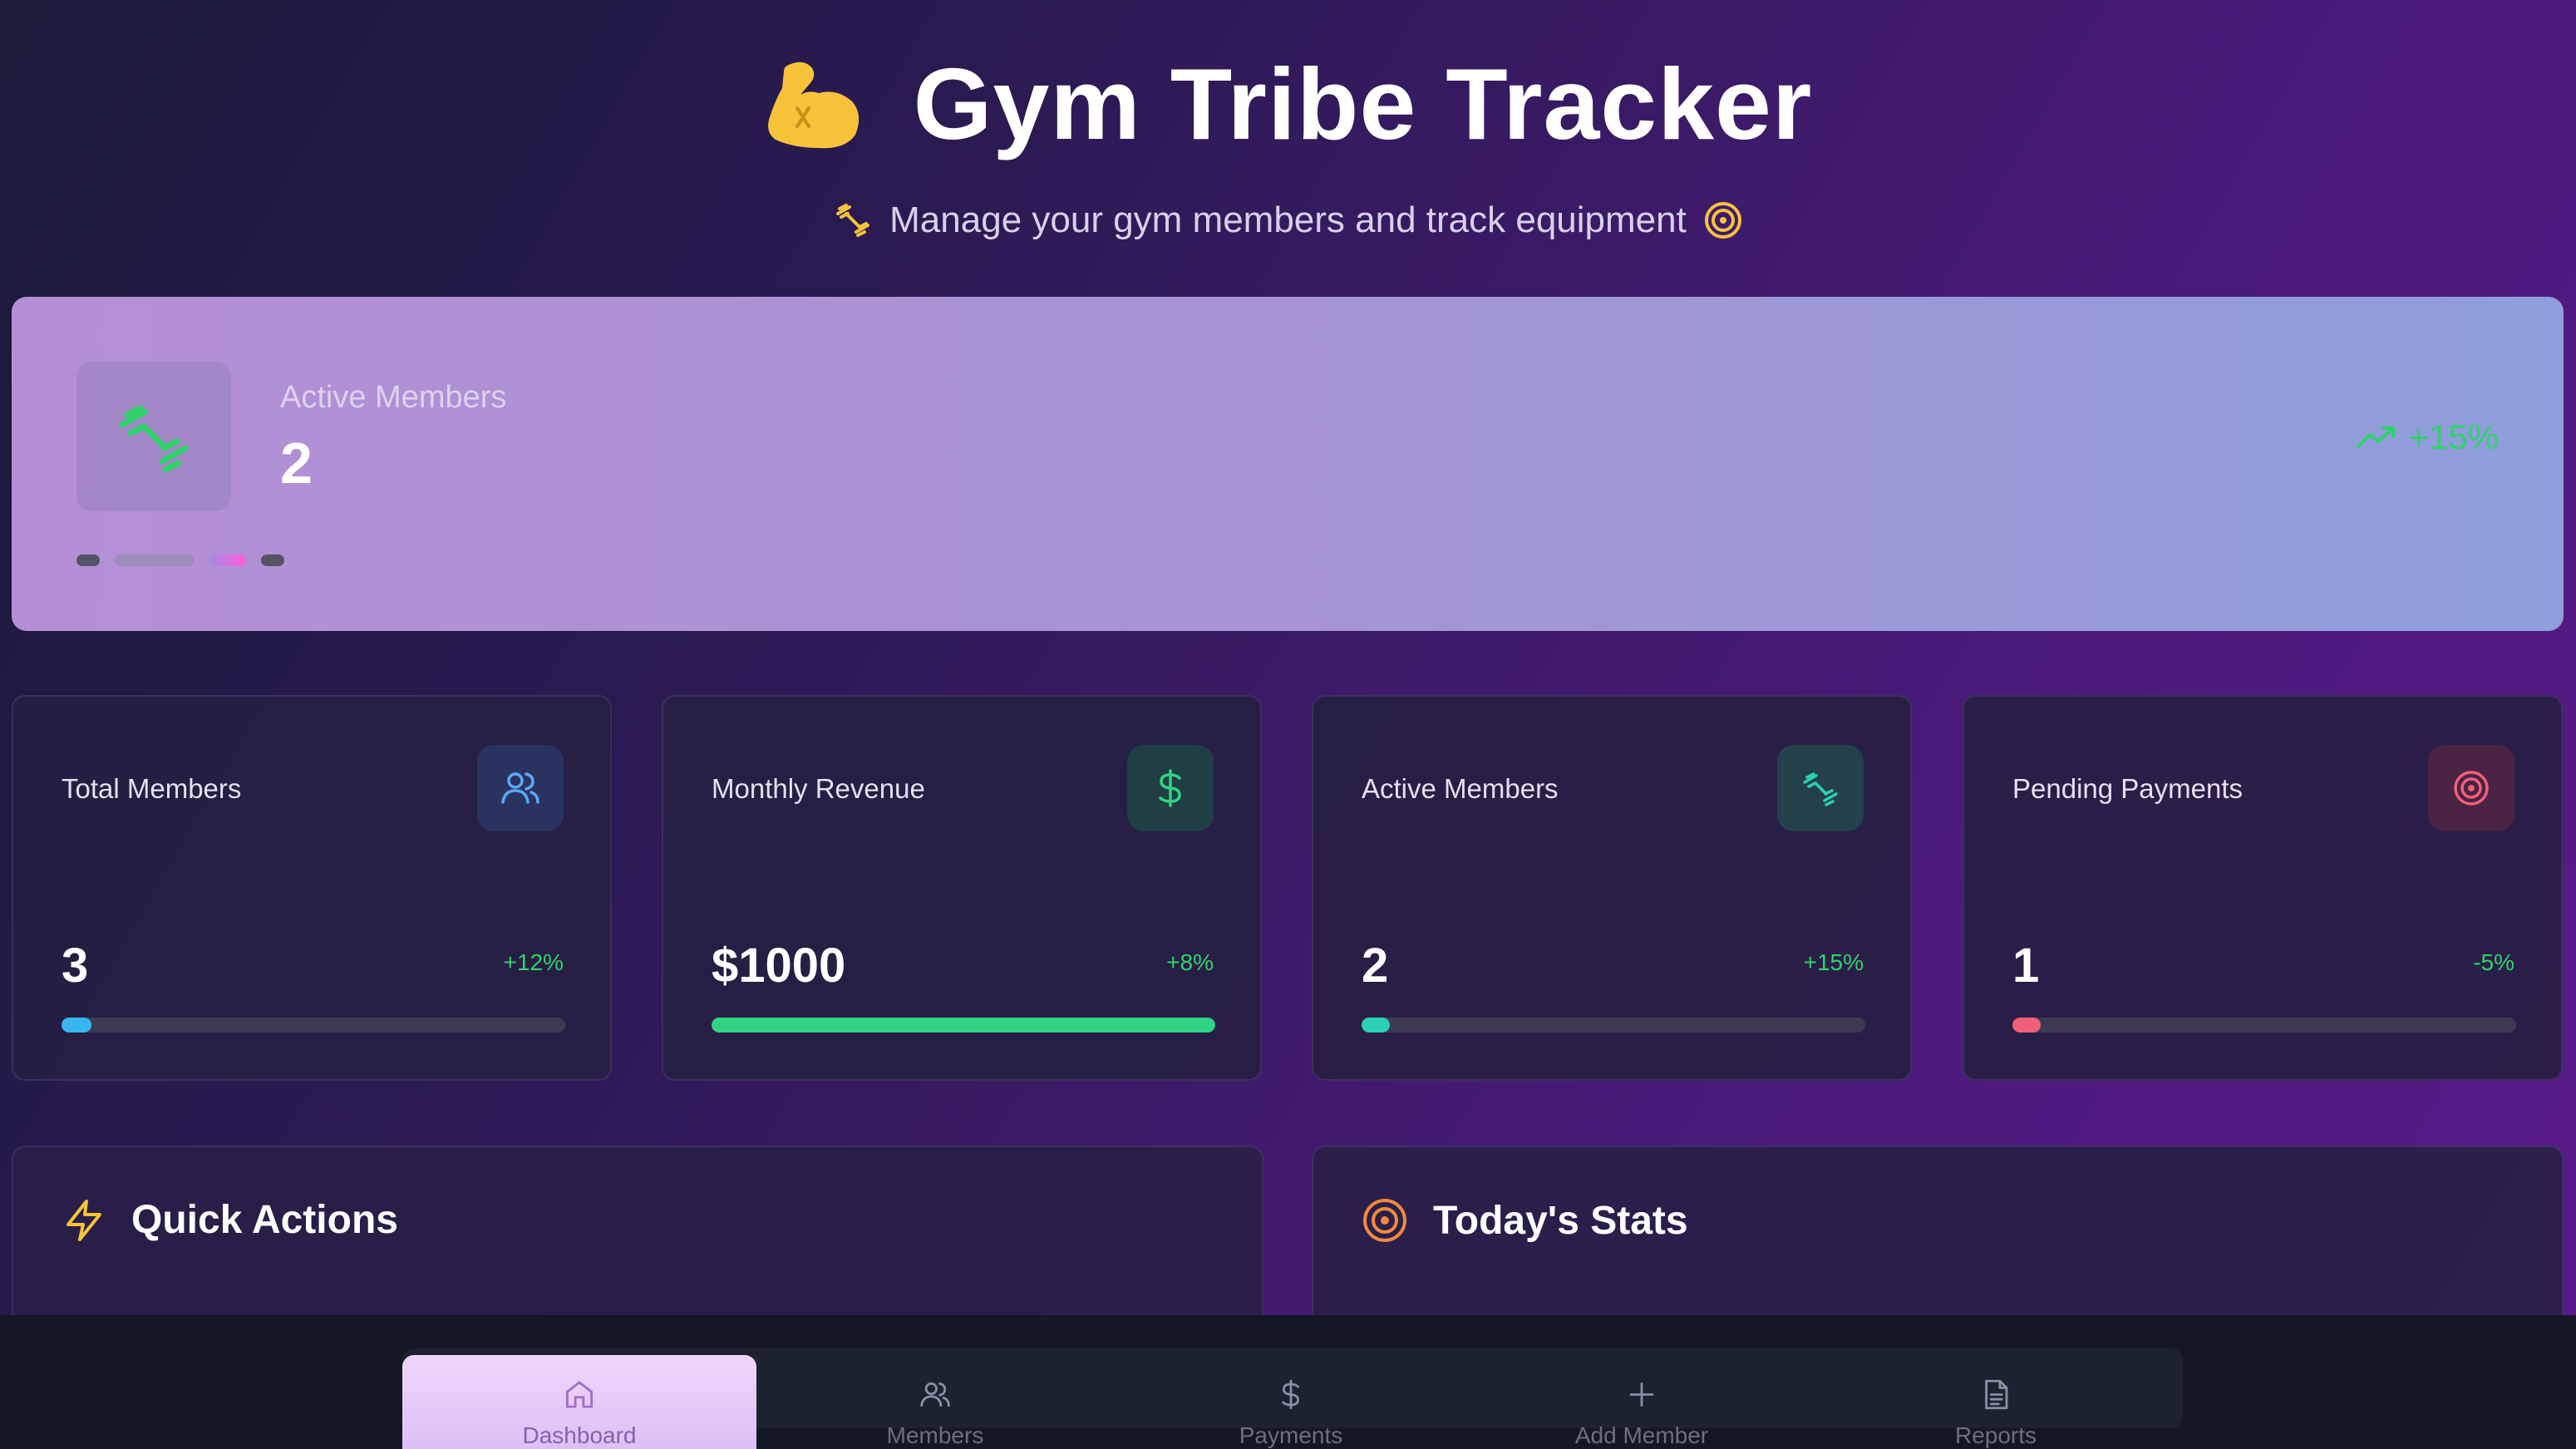  Describe the element at coordinates (579, 1394) in the screenshot. I see `home-icon` at that location.